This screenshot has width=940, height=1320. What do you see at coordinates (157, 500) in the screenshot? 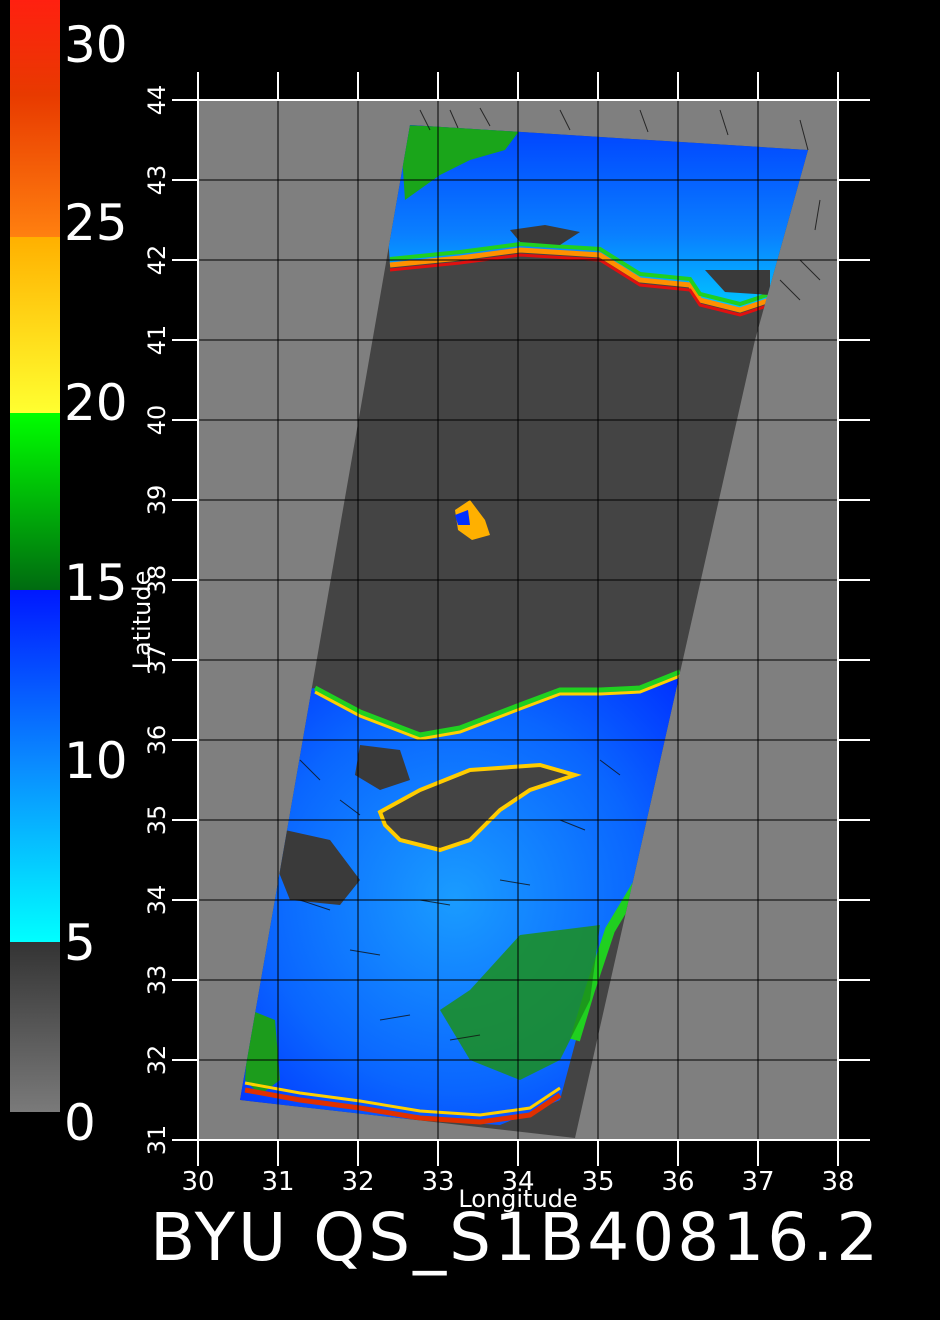
I see `lat-tick-label: 39` at bounding box center [157, 500].